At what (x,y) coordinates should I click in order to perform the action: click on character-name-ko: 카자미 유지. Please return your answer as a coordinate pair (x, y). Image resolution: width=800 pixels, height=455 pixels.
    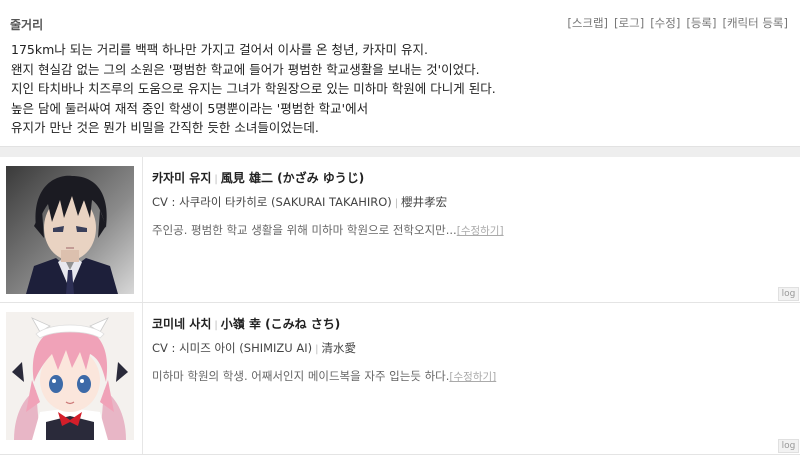
    Looking at the image, I should click on (181, 178).